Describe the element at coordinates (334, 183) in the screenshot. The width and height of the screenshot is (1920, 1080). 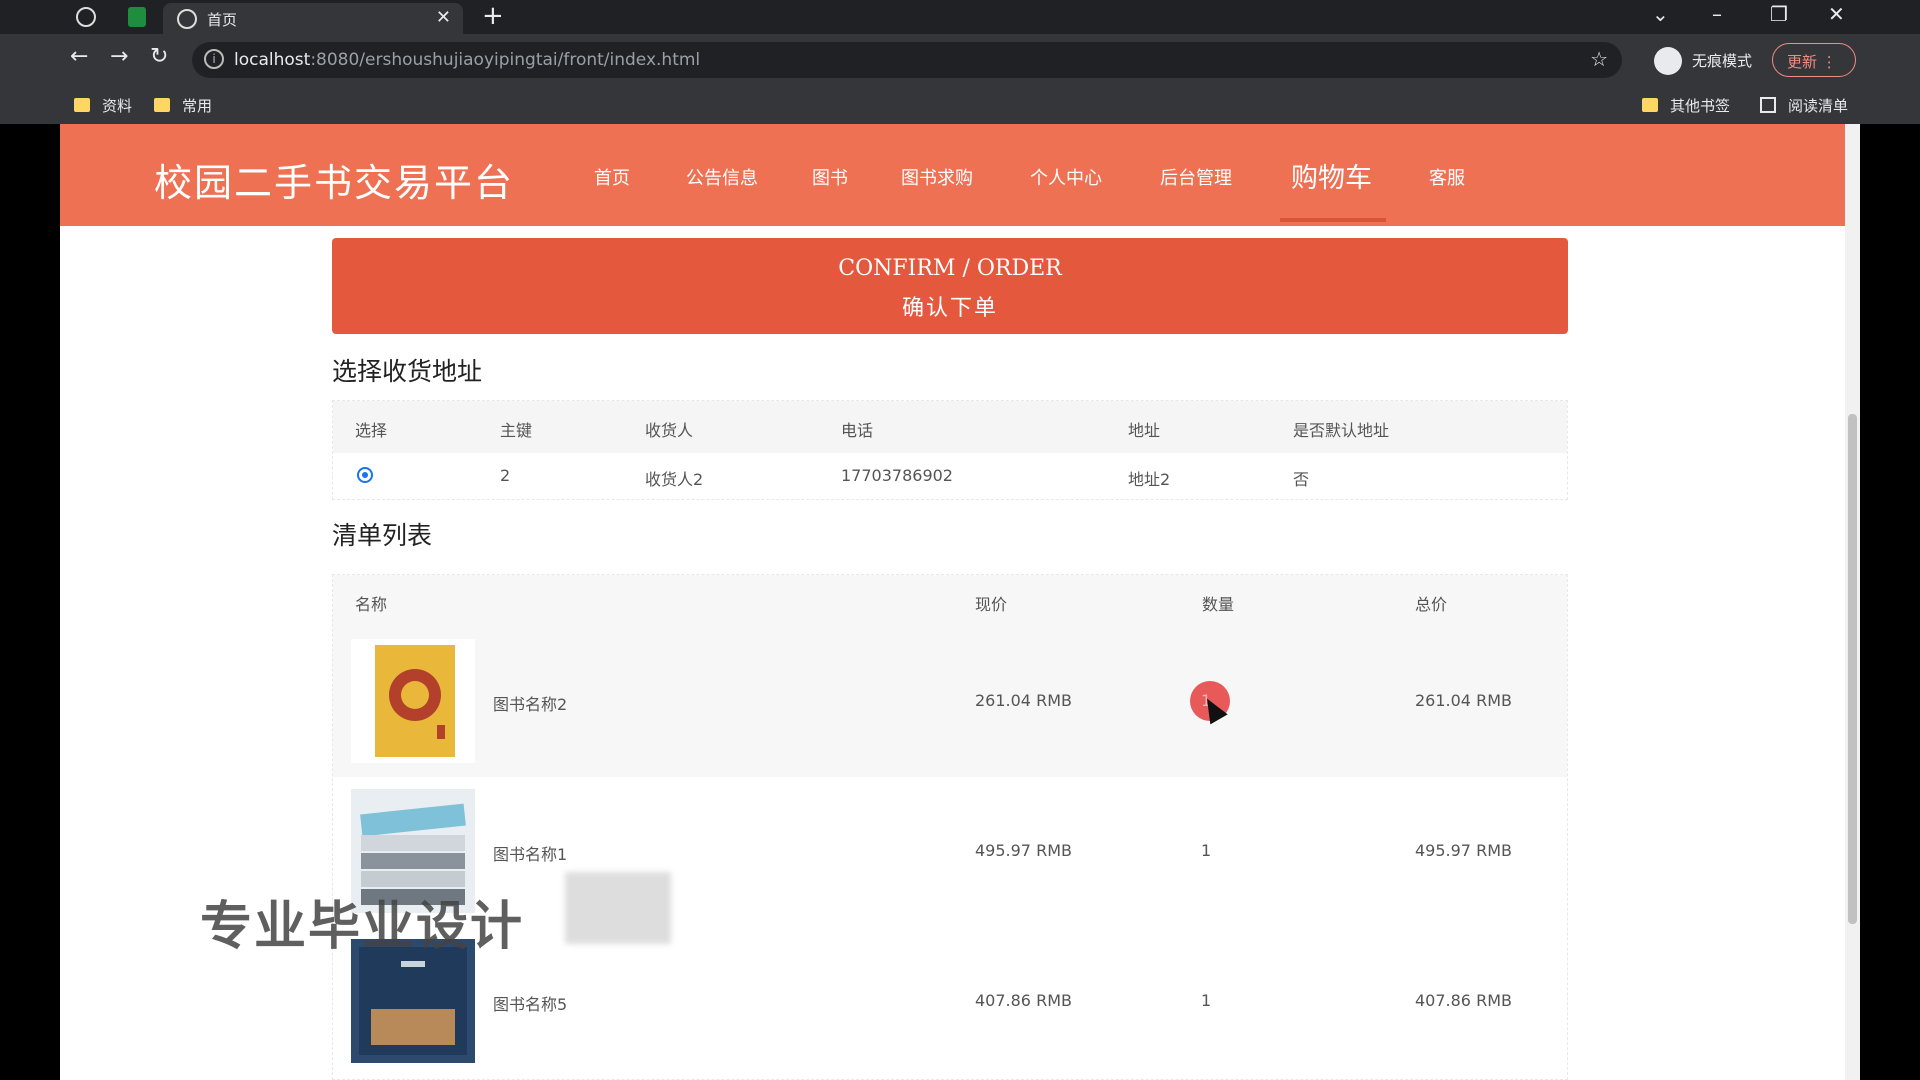
I see `site-title: 校园二手书交易平台` at that location.